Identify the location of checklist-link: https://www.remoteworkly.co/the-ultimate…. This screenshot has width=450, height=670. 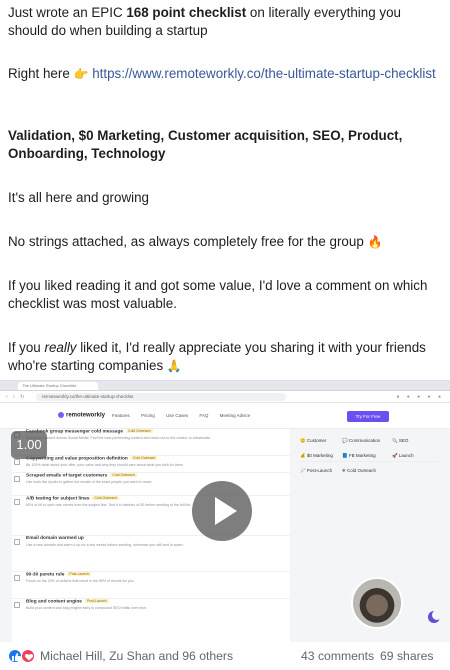
(264, 73).